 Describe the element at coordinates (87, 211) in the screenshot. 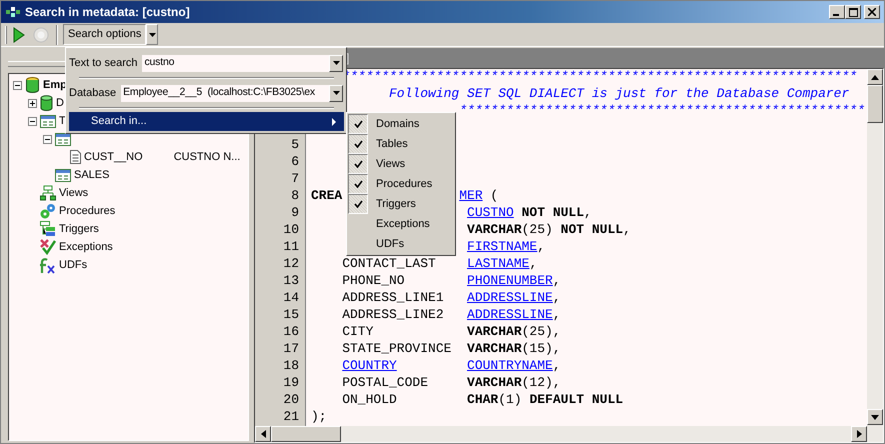

I see `tree-item: Procedures` at that location.